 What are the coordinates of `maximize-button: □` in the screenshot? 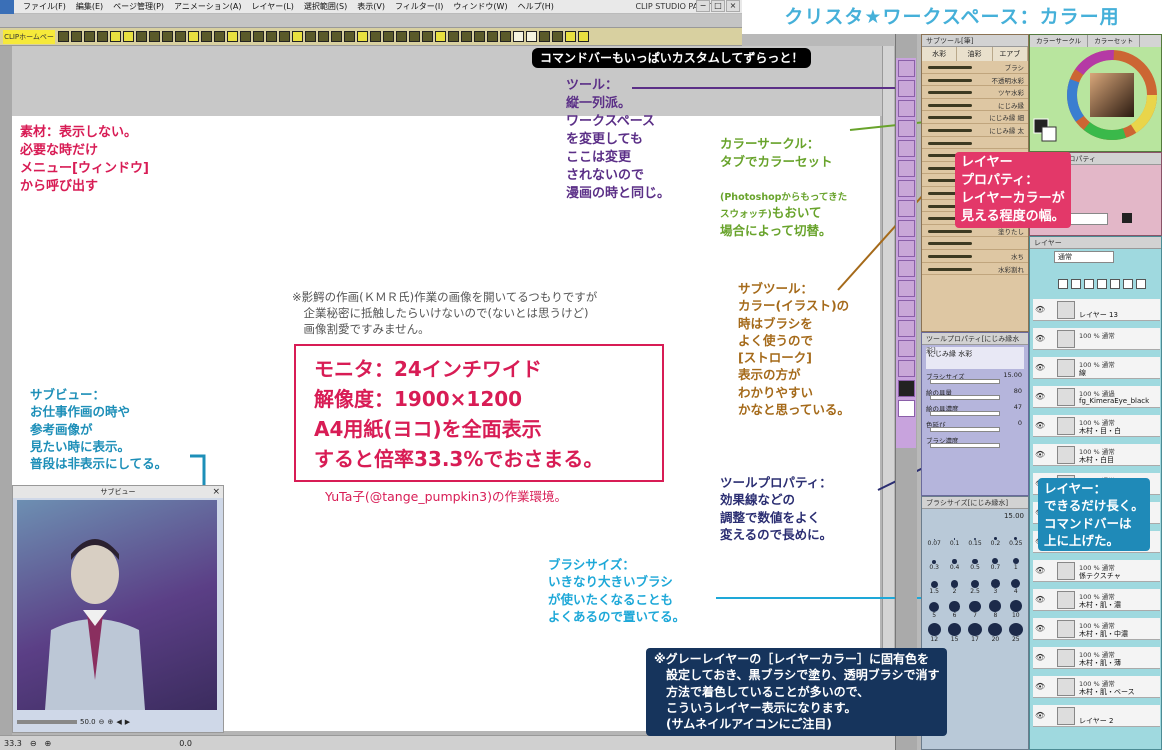 It's located at (718, 6).